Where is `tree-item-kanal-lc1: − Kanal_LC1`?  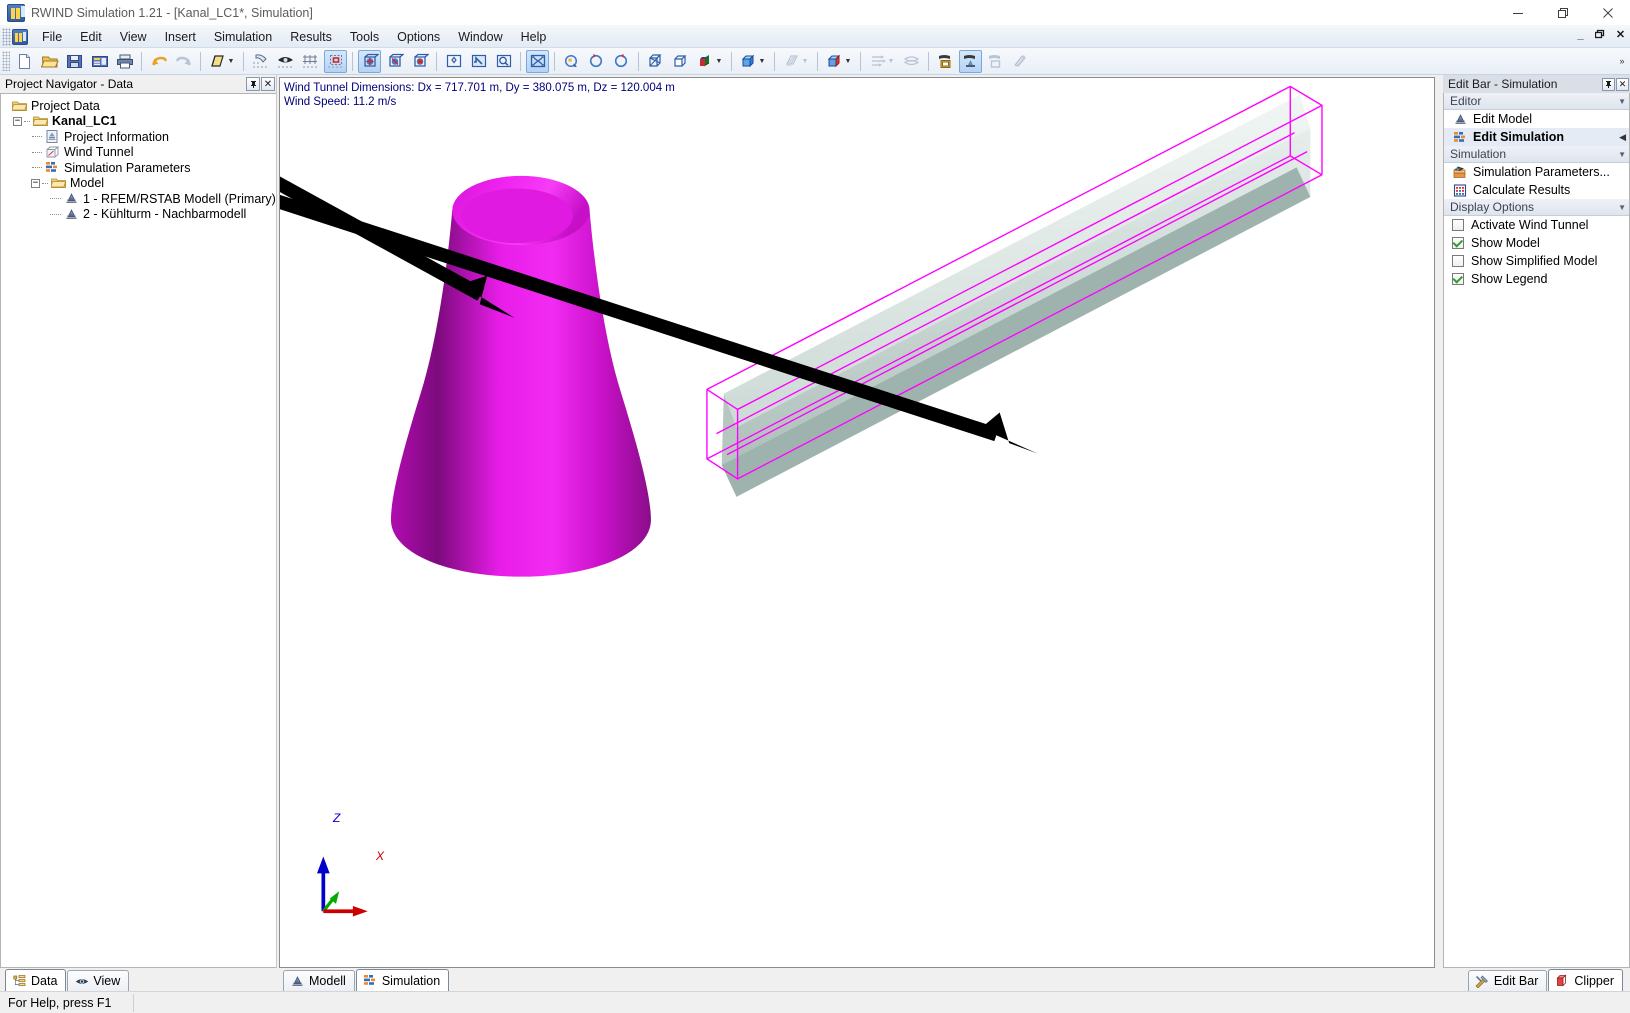
tree-item-kanal-lc1: − Kanal_LC1 is located at coordinates (138, 122).